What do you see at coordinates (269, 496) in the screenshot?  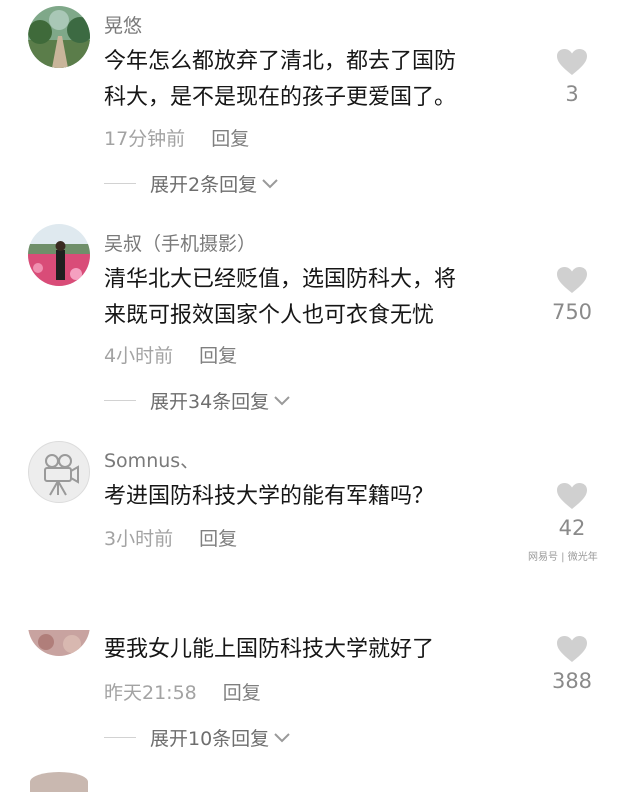 I see `comment-line: 考进国防科技大学的能有军籍吗？` at bounding box center [269, 496].